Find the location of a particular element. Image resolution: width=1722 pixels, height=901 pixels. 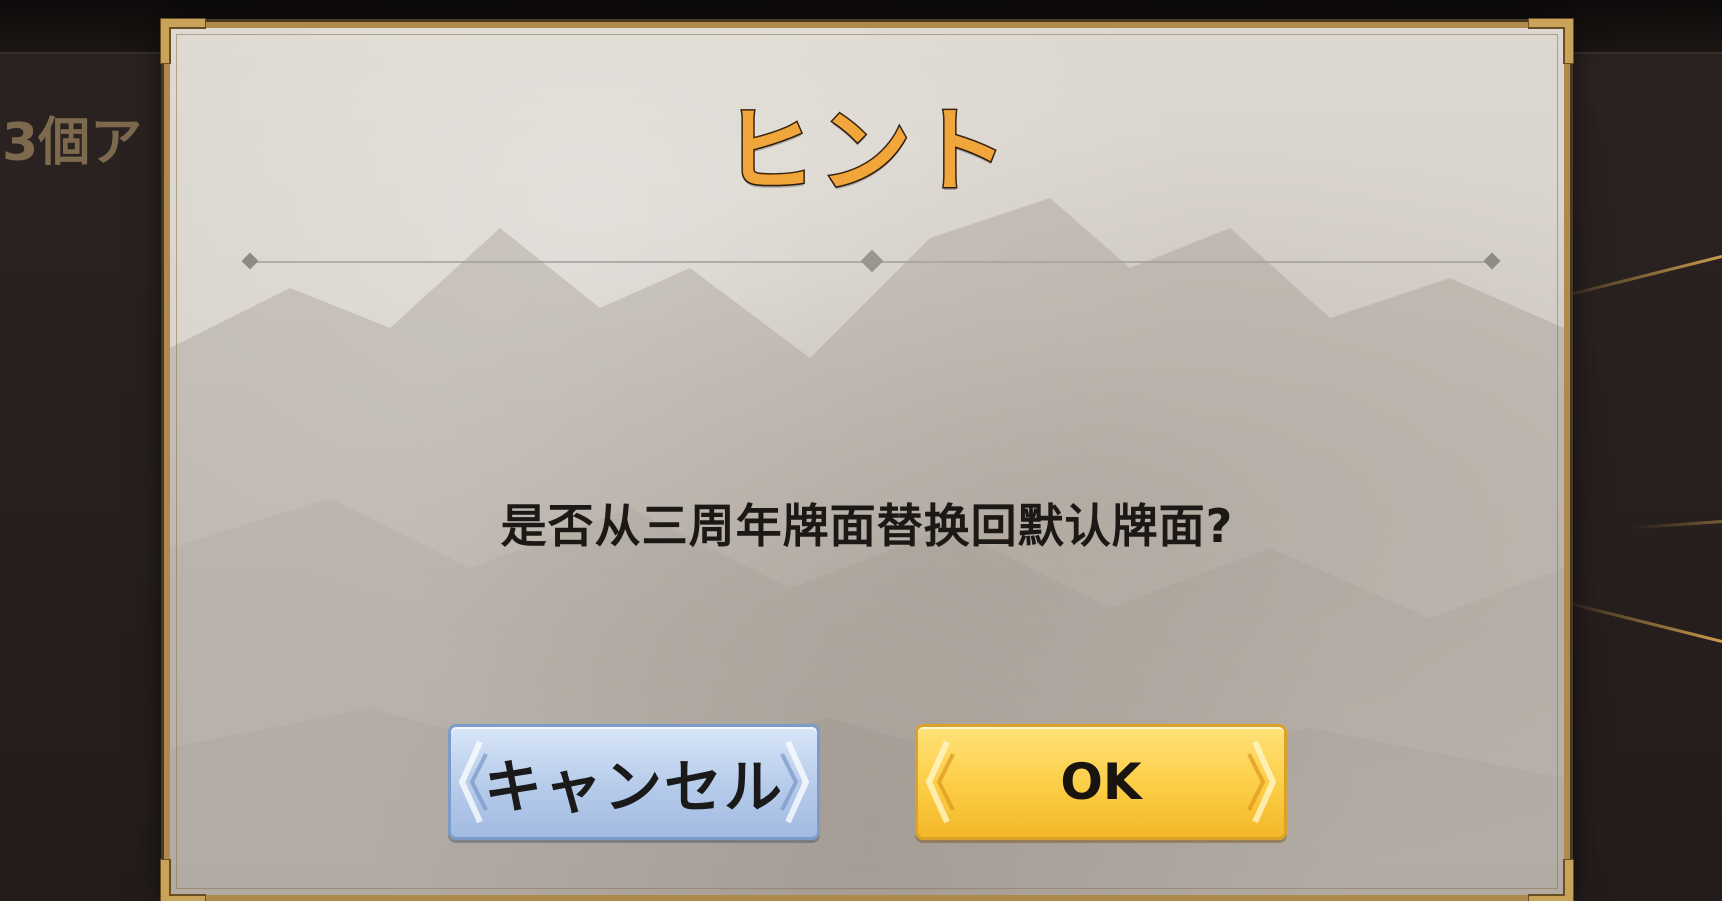

ok-button-label: OK is located at coordinates (1101, 782).